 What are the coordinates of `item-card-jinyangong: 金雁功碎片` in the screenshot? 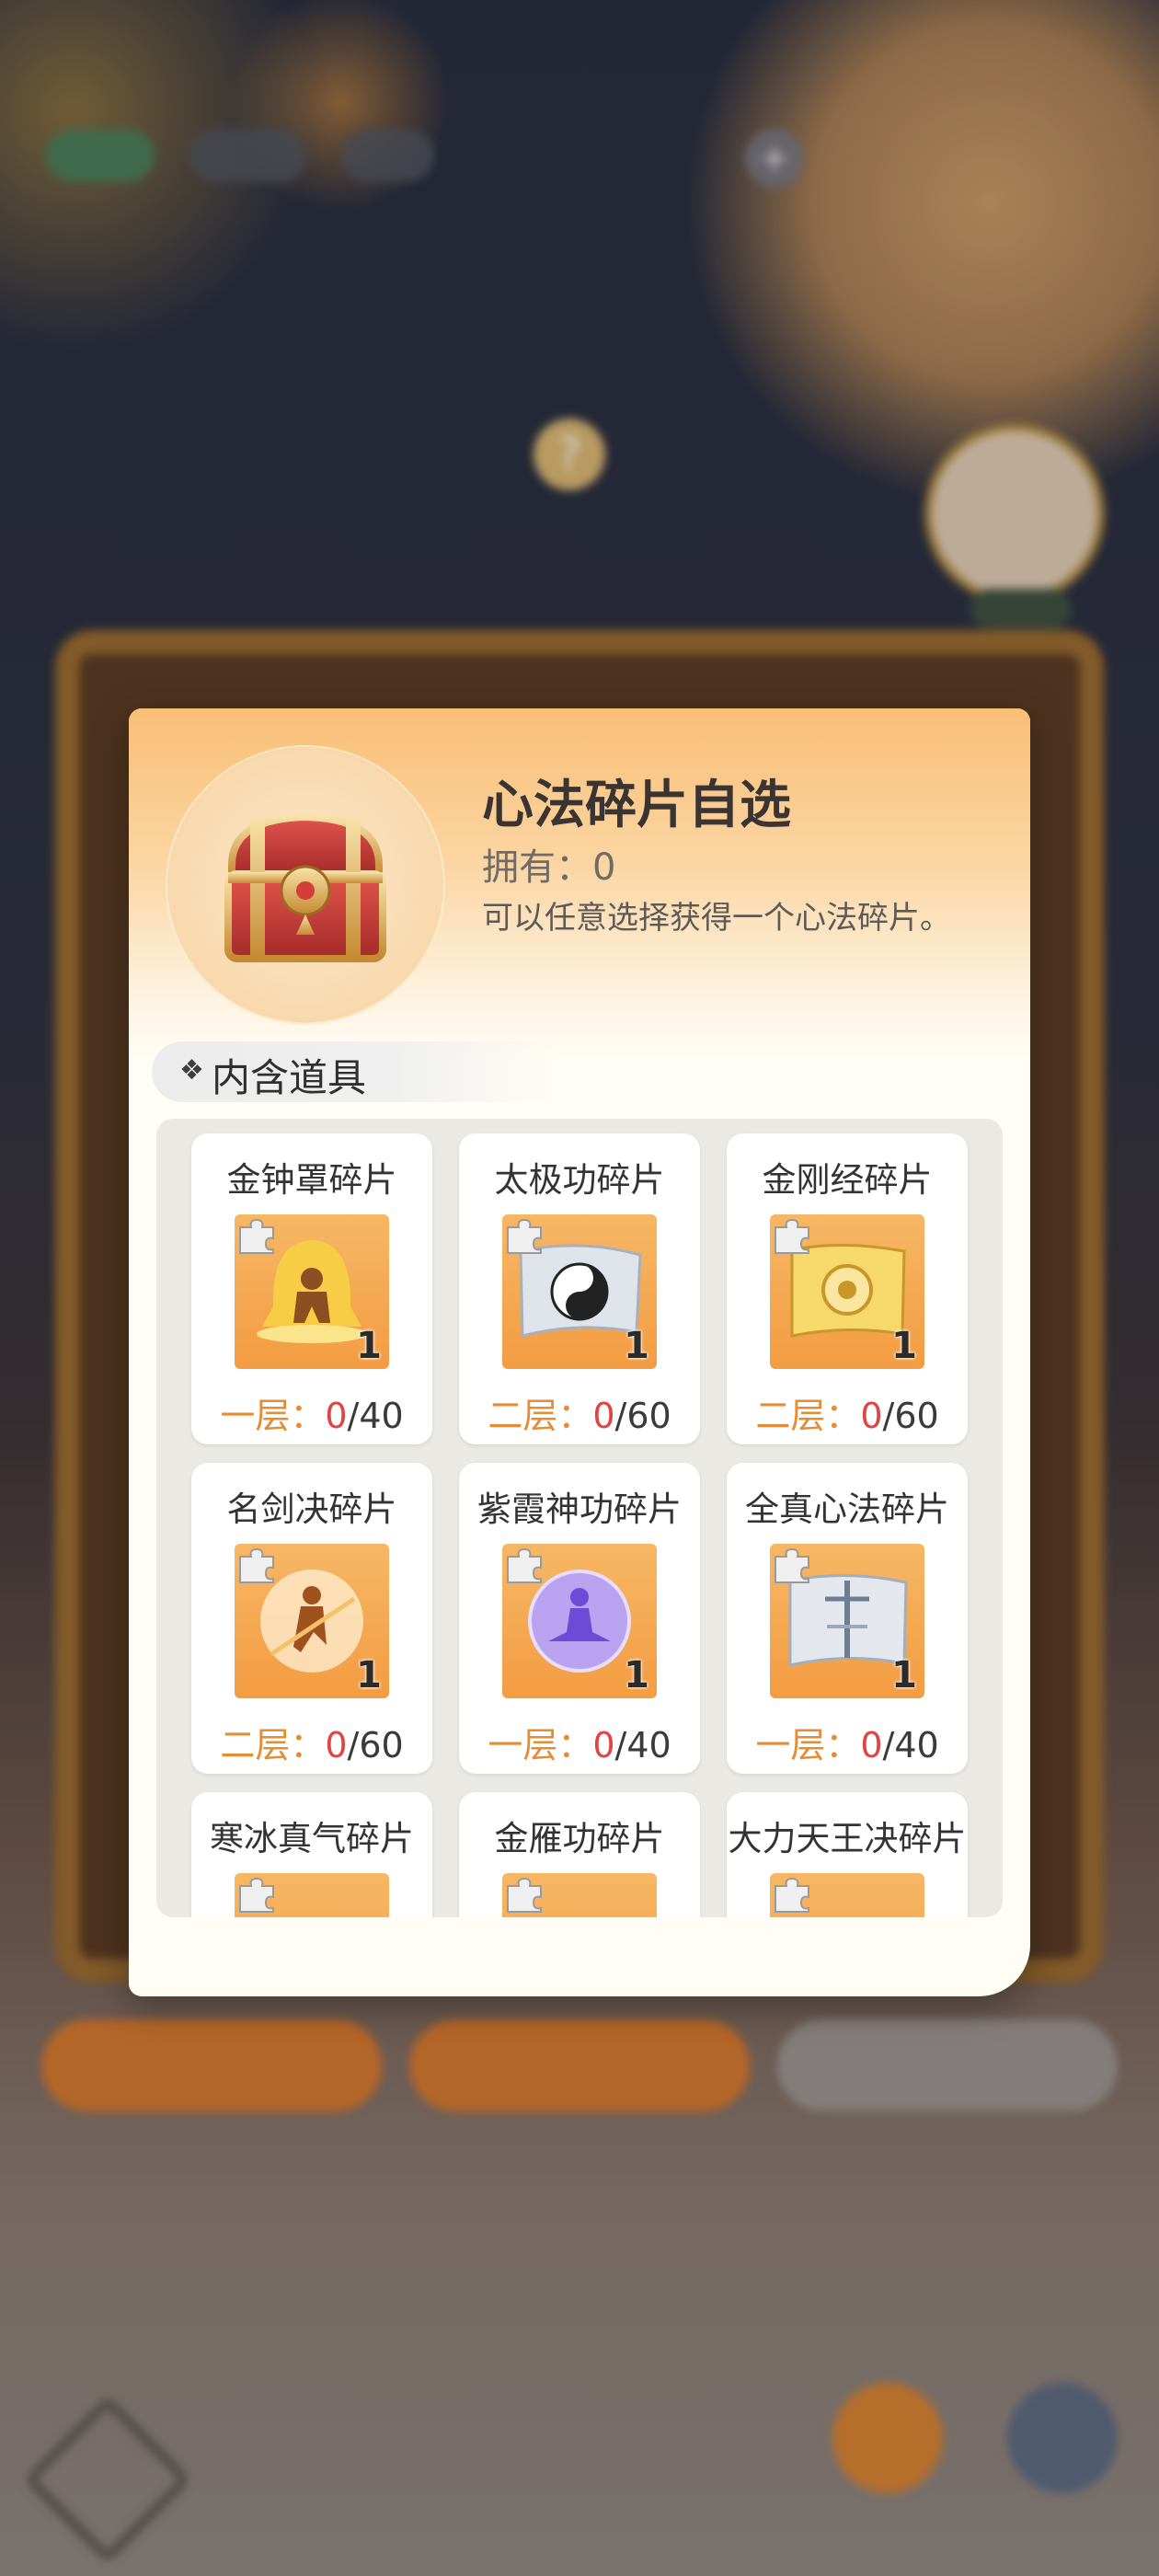 It's located at (579, 1854).